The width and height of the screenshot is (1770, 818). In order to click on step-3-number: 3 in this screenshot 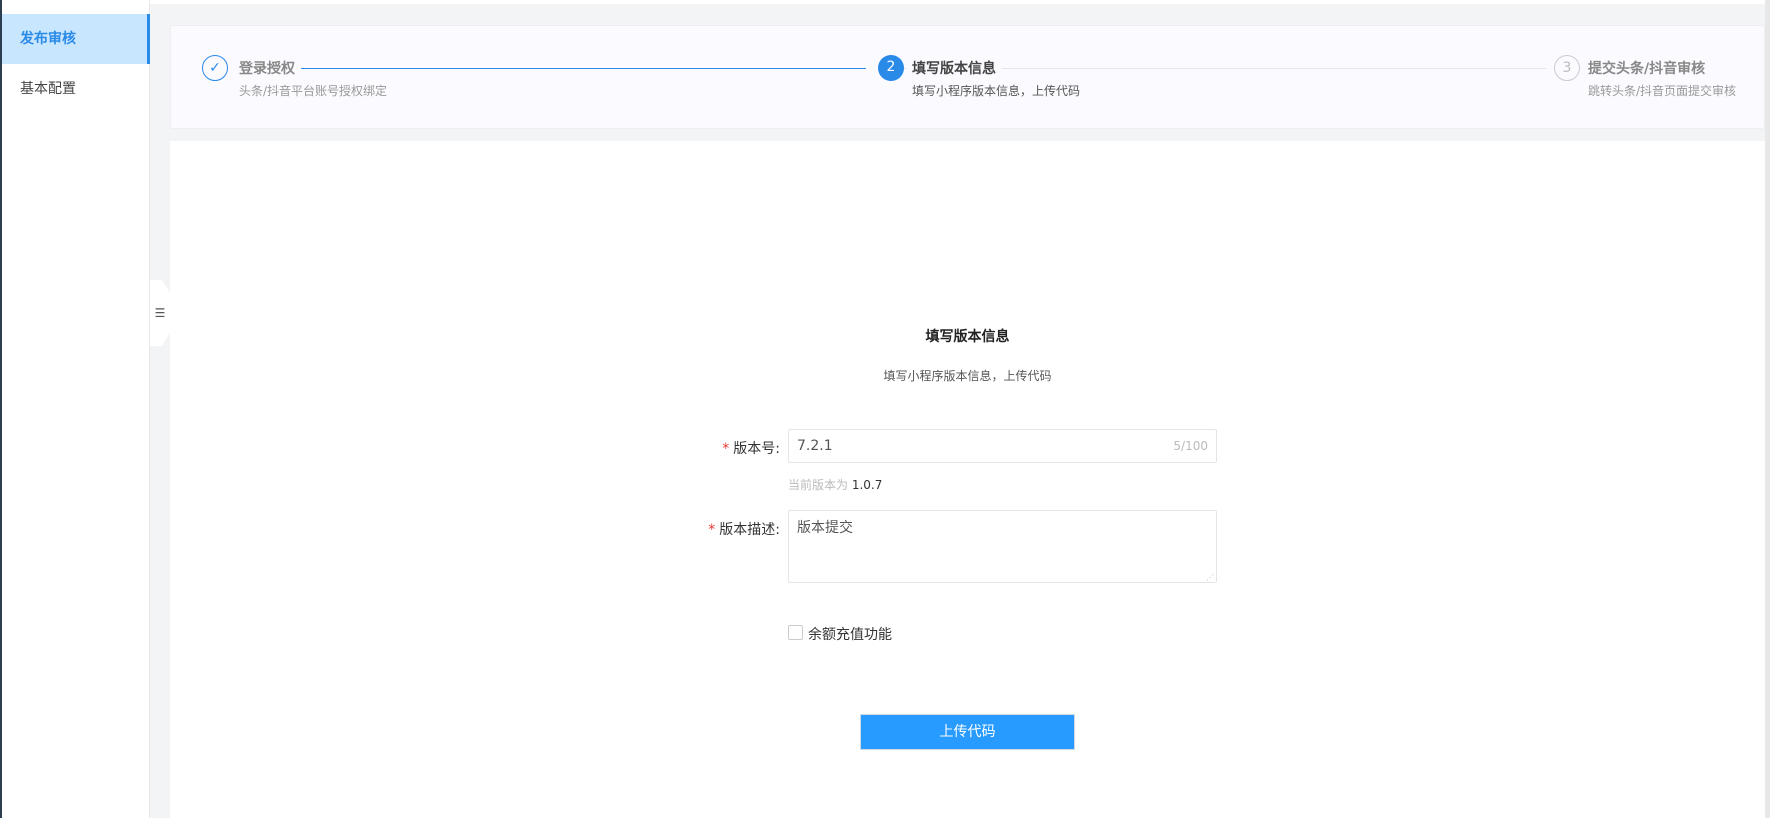, I will do `click(1567, 68)`.